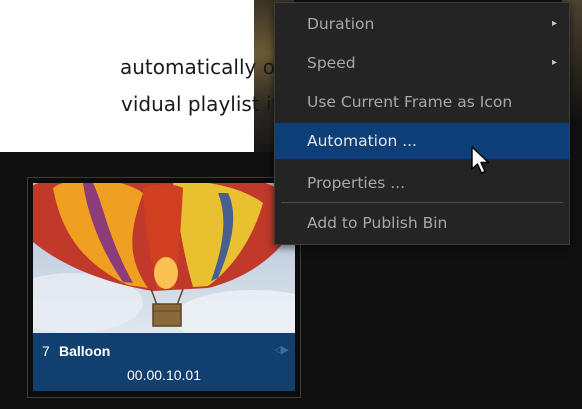 The width and height of the screenshot is (582, 409). What do you see at coordinates (331, 63) in the screenshot?
I see `menu-item-label: Speed` at bounding box center [331, 63].